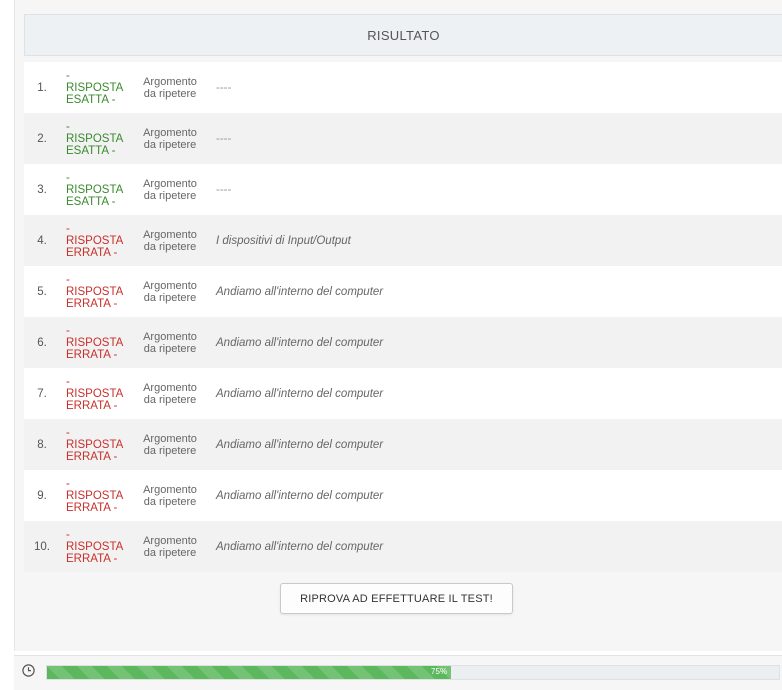  I want to click on row-number: 8., so click(42, 444).